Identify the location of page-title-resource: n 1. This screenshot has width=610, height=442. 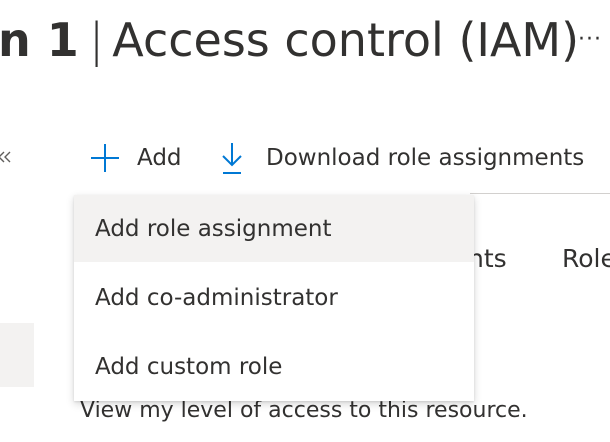
(39, 40).